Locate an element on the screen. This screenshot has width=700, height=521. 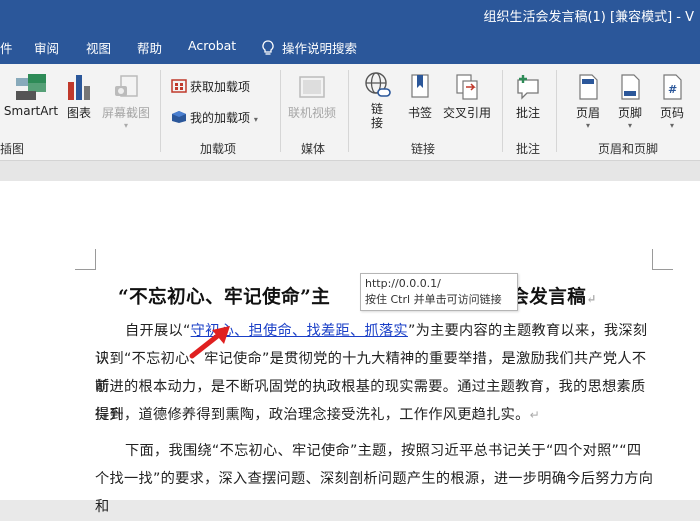
bookmark-icon is located at coordinates (420, 86).